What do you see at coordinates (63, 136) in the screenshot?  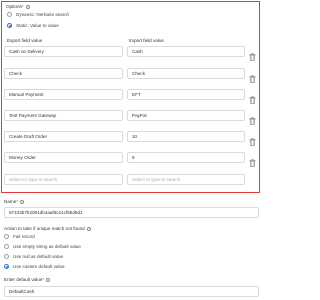 I see `export-value-input: Create Draft Order` at bounding box center [63, 136].